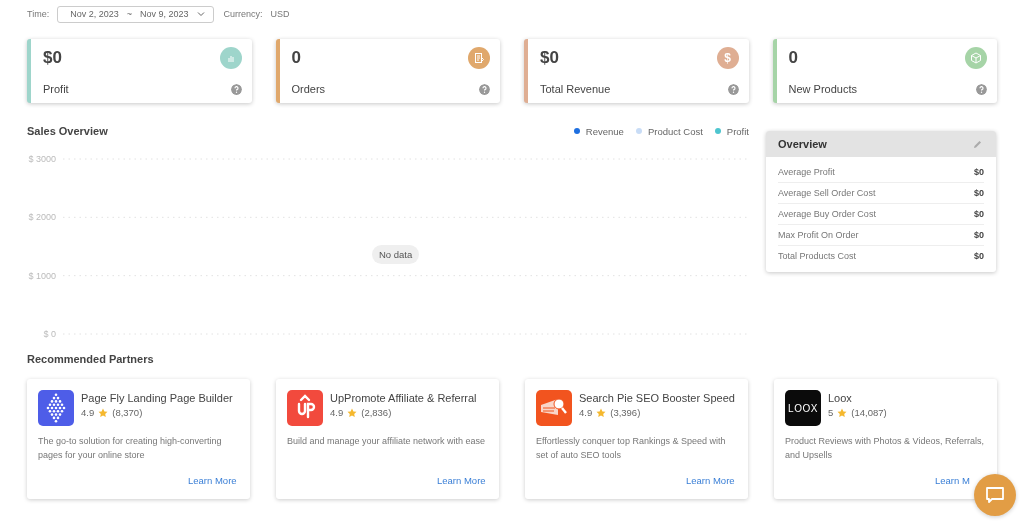 This screenshot has width=1024, height=522. What do you see at coordinates (243, 14) in the screenshot?
I see `currency-label: Currency:` at bounding box center [243, 14].